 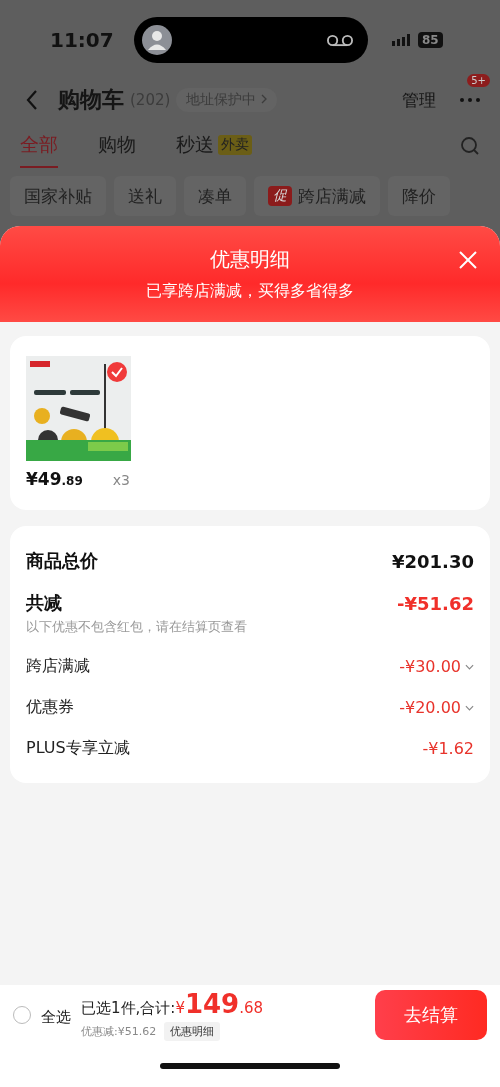 What do you see at coordinates (219, 1004) in the screenshot?
I see `footer-total: ¥149.68` at bounding box center [219, 1004].